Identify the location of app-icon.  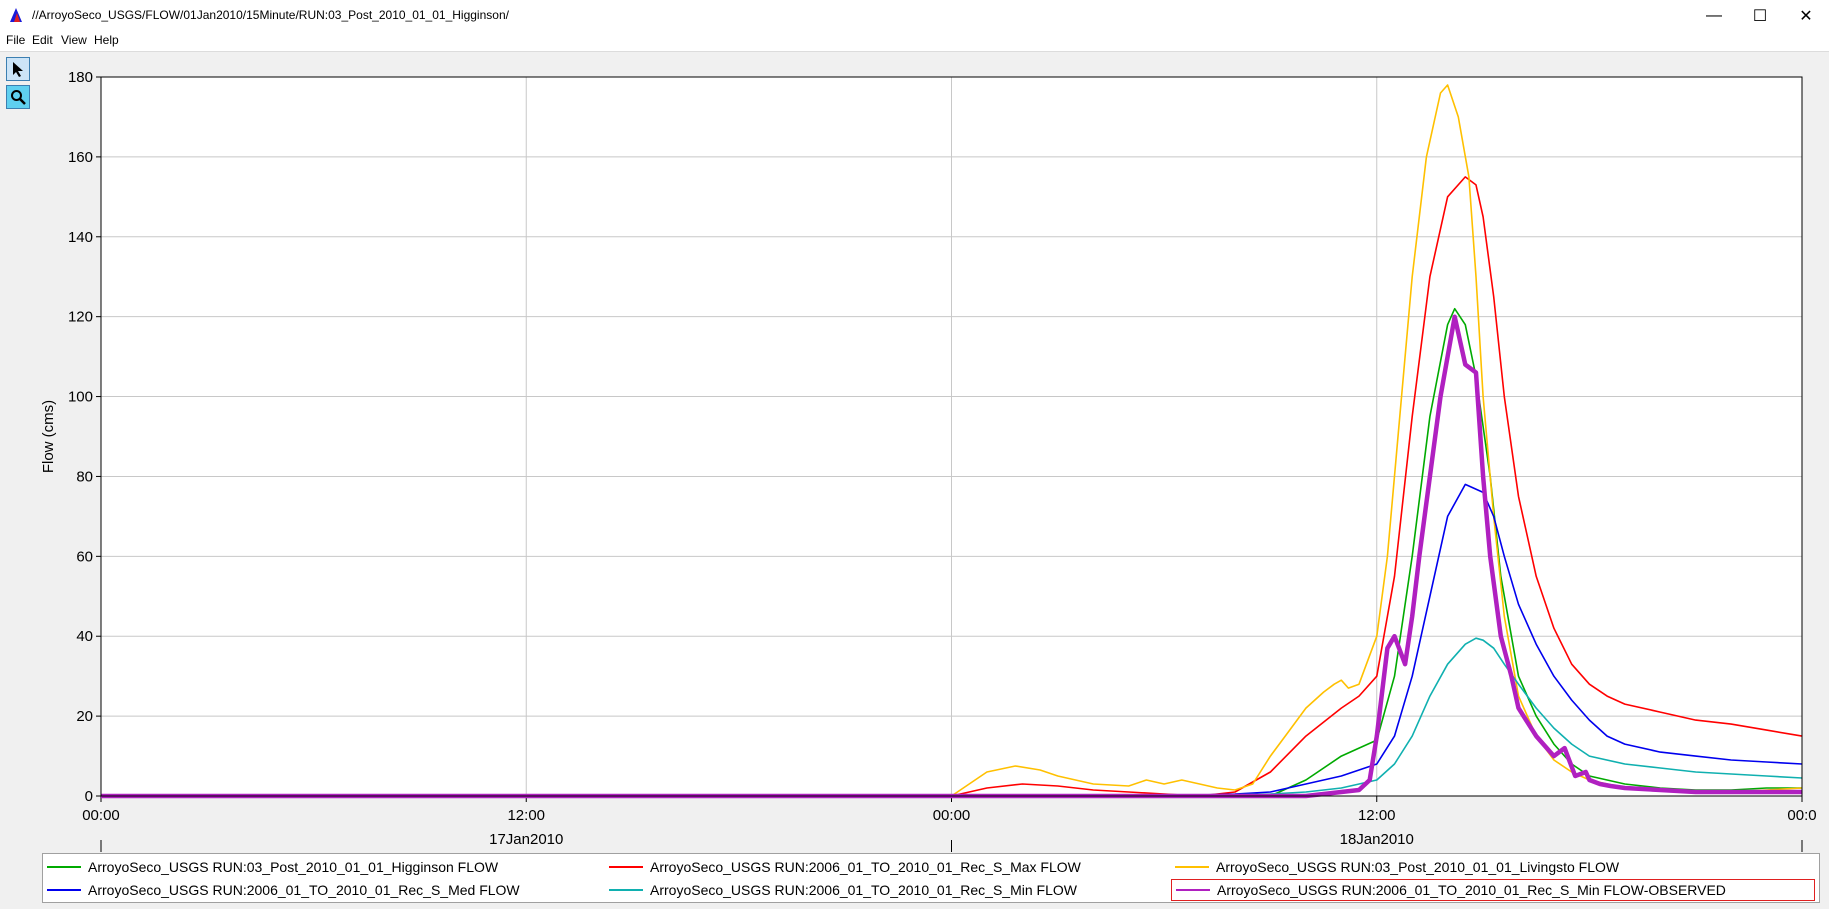
(16, 15).